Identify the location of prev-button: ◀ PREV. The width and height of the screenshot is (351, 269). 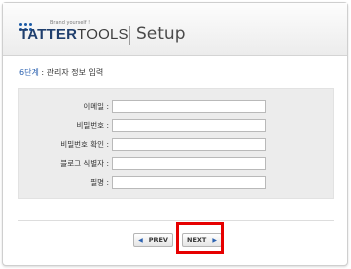
(153, 240).